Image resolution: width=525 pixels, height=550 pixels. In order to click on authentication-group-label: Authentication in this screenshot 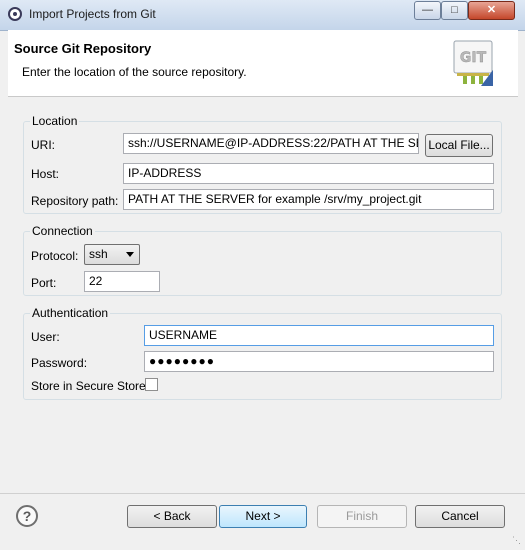, I will do `click(70, 313)`.